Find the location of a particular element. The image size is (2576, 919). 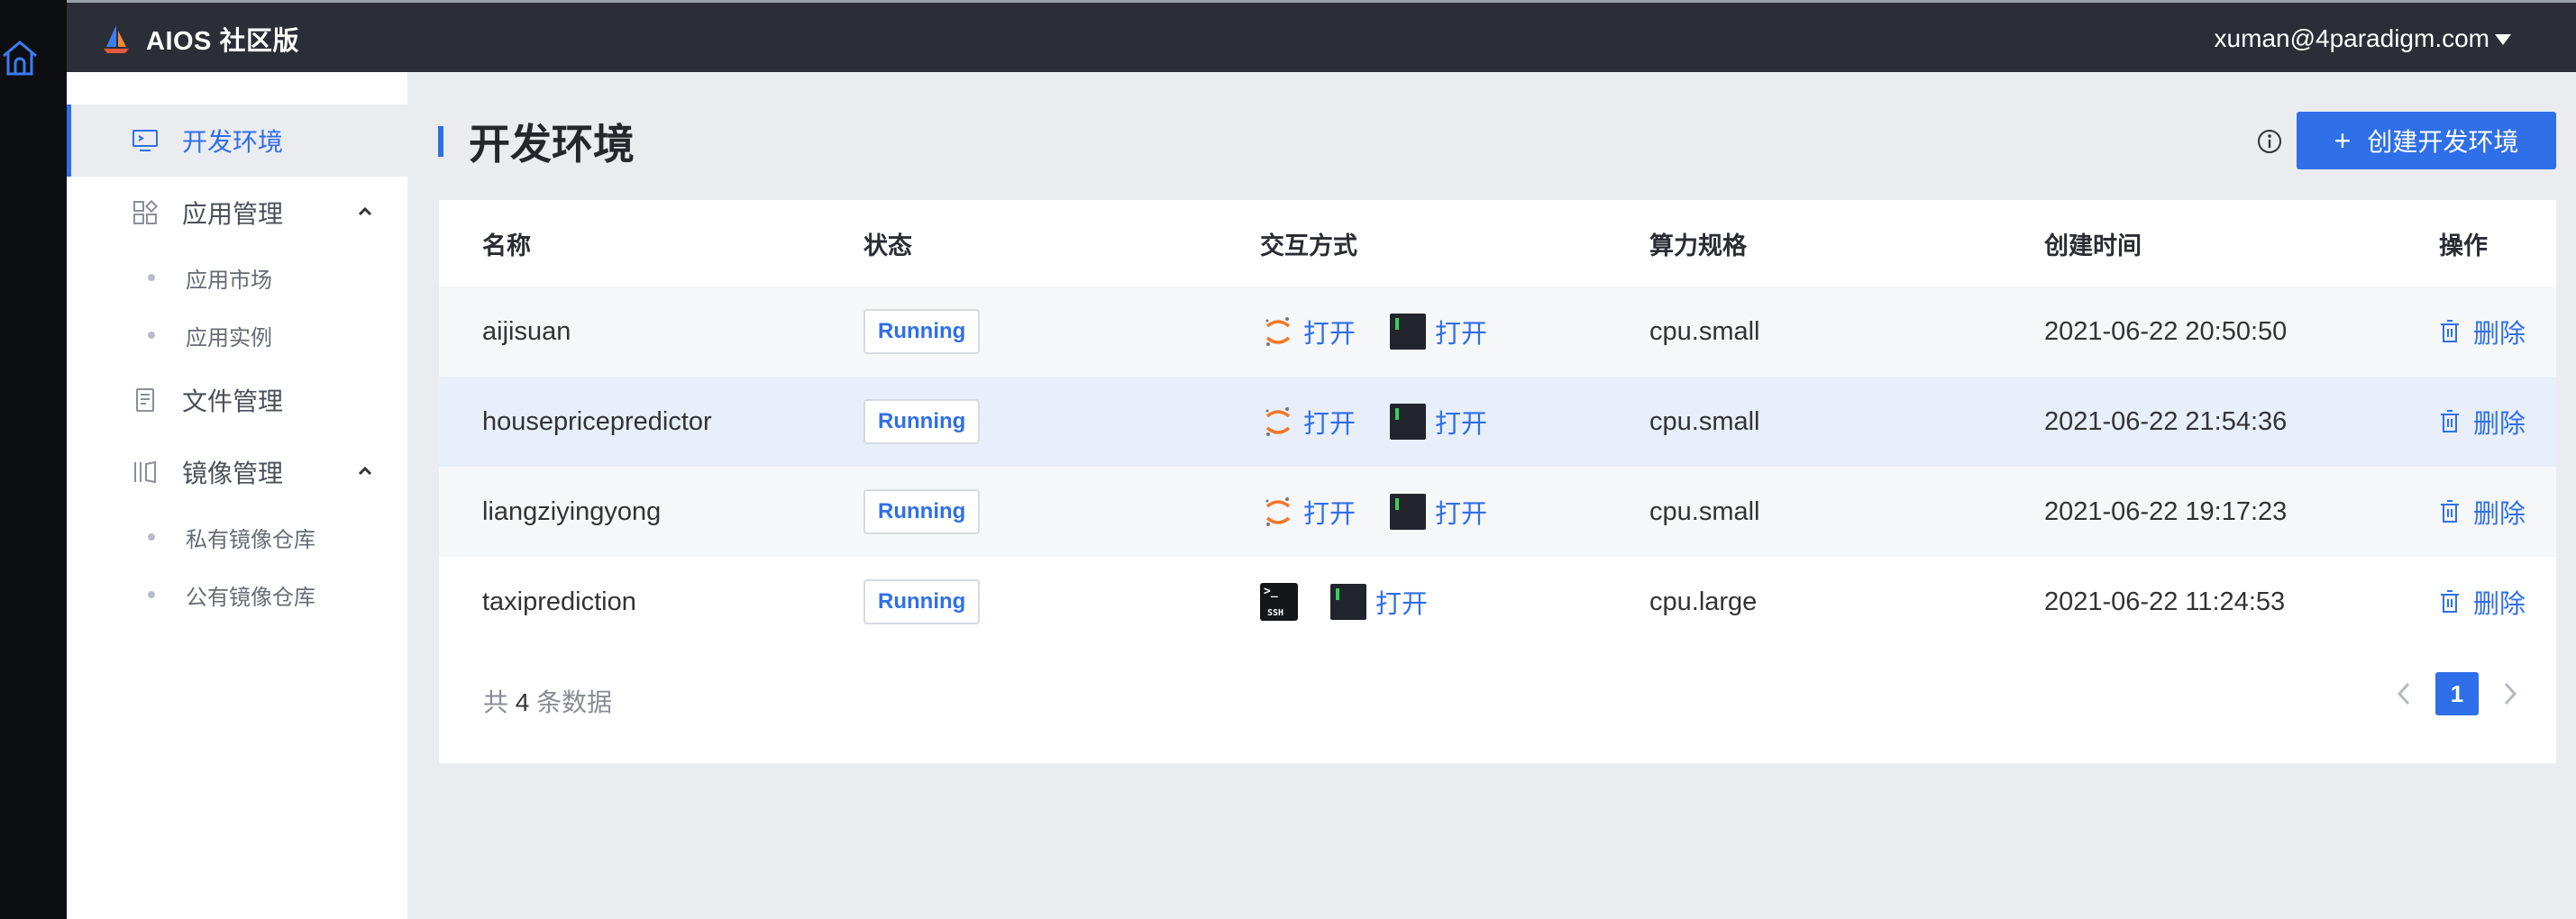

app-title: AIOS 社区版 is located at coordinates (222, 41).